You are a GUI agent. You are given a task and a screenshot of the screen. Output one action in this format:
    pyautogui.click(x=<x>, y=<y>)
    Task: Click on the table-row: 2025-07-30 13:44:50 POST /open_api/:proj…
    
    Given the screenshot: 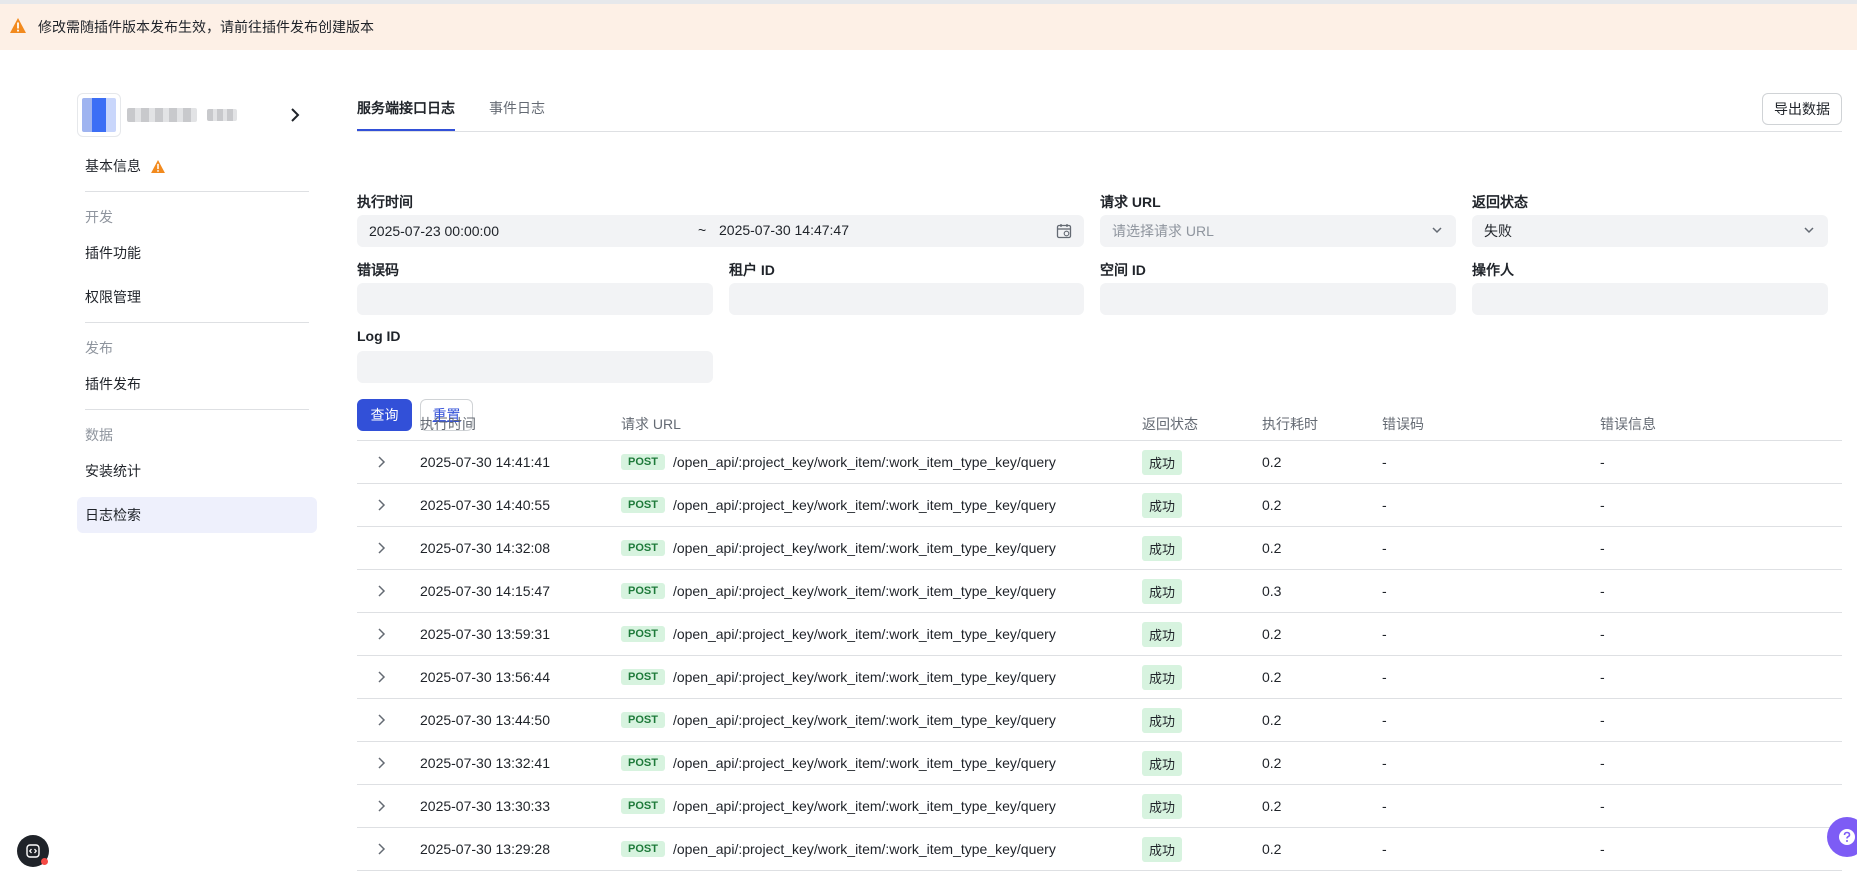 What is the action you would take?
    pyautogui.click(x=1099, y=720)
    